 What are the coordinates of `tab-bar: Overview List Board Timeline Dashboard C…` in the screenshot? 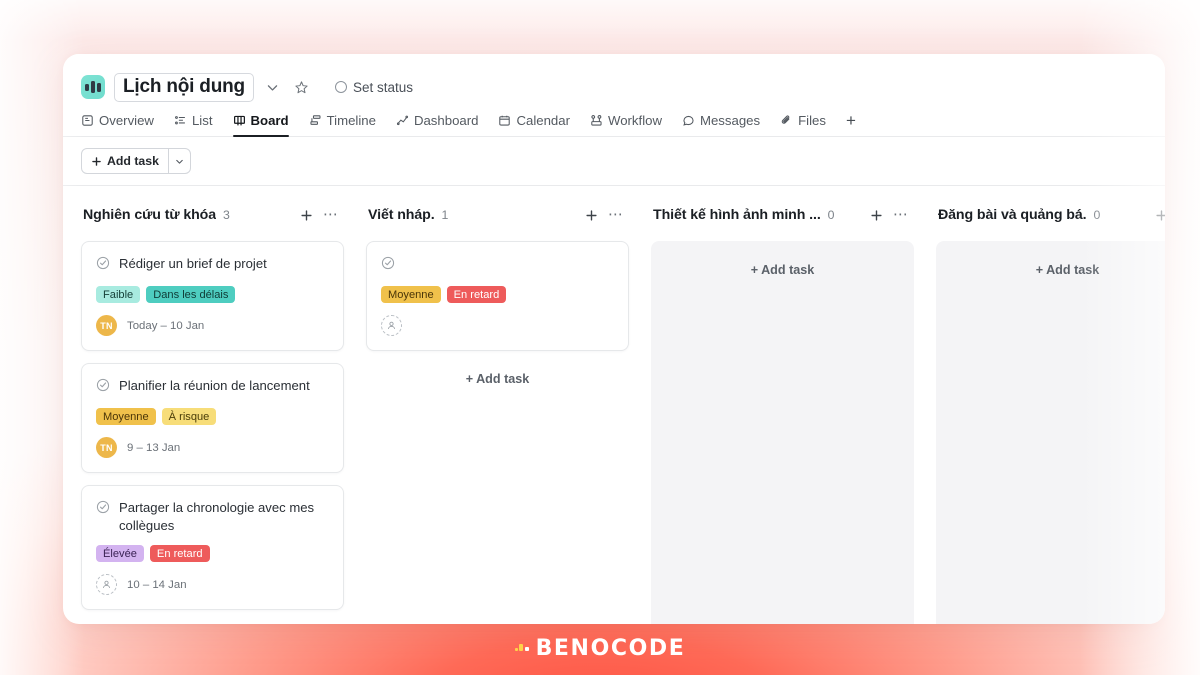 It's located at (614, 120).